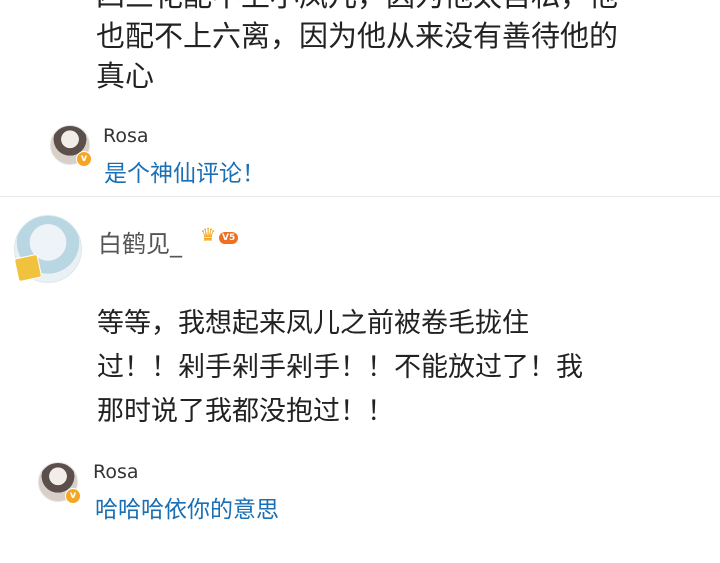 This screenshot has width=720, height=563. I want to click on comment-line: 真心, so click(125, 76).